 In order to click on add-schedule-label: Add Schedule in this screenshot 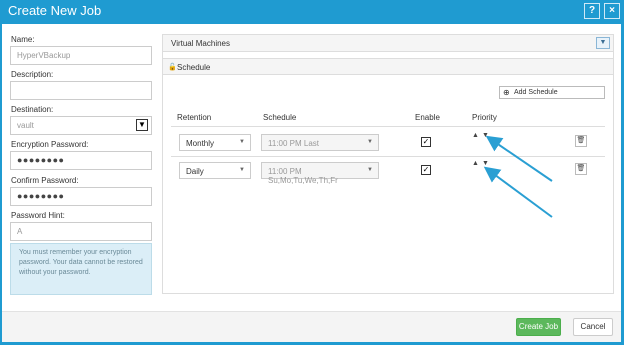, I will do `click(536, 92)`.